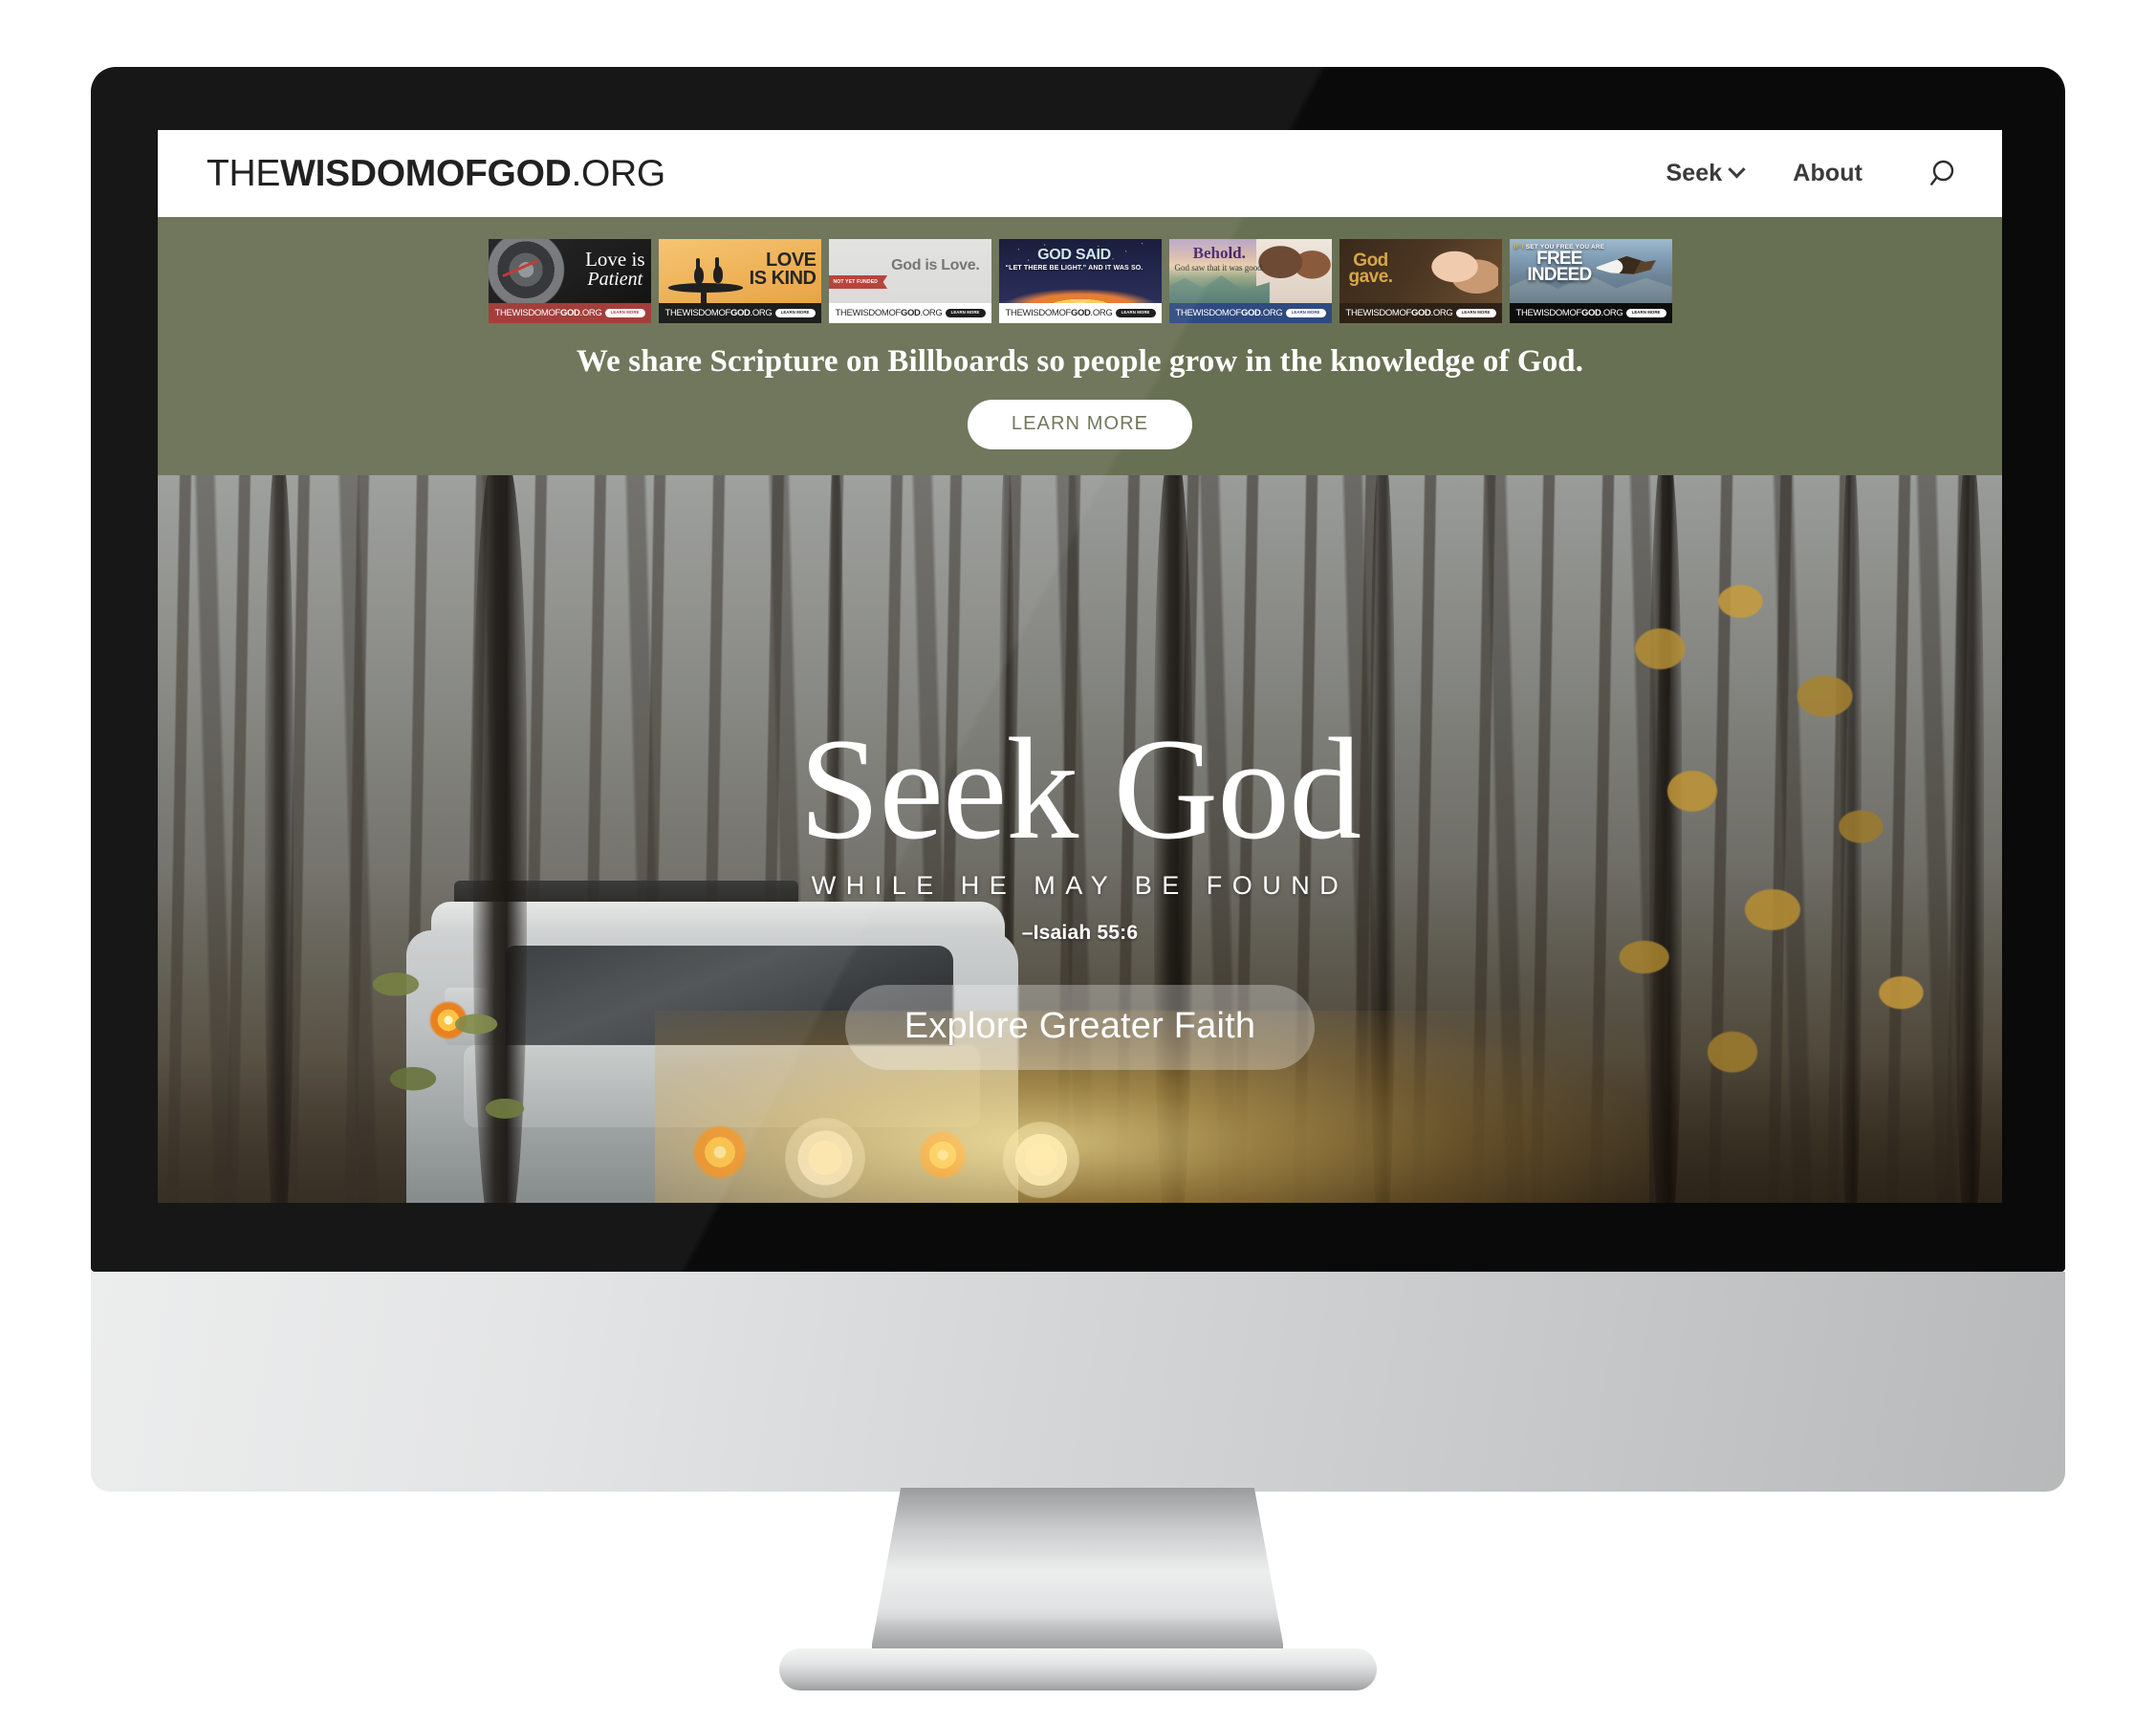 This screenshot has width=2156, height=1723. What do you see at coordinates (529, 173) in the screenshot?
I see `logo-part-god: GOD` at bounding box center [529, 173].